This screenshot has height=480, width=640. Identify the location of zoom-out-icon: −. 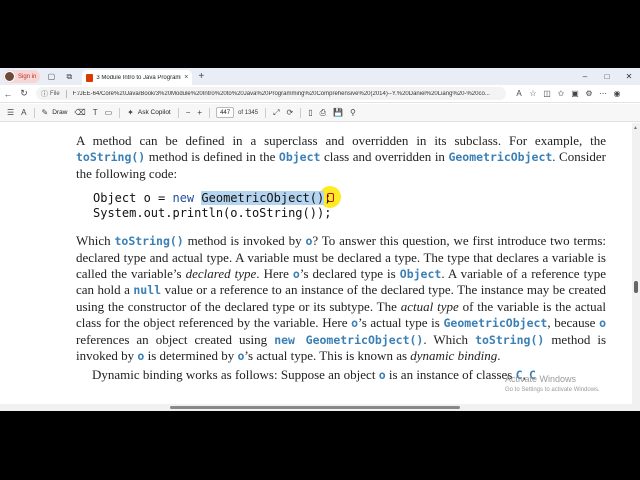
(188, 112).